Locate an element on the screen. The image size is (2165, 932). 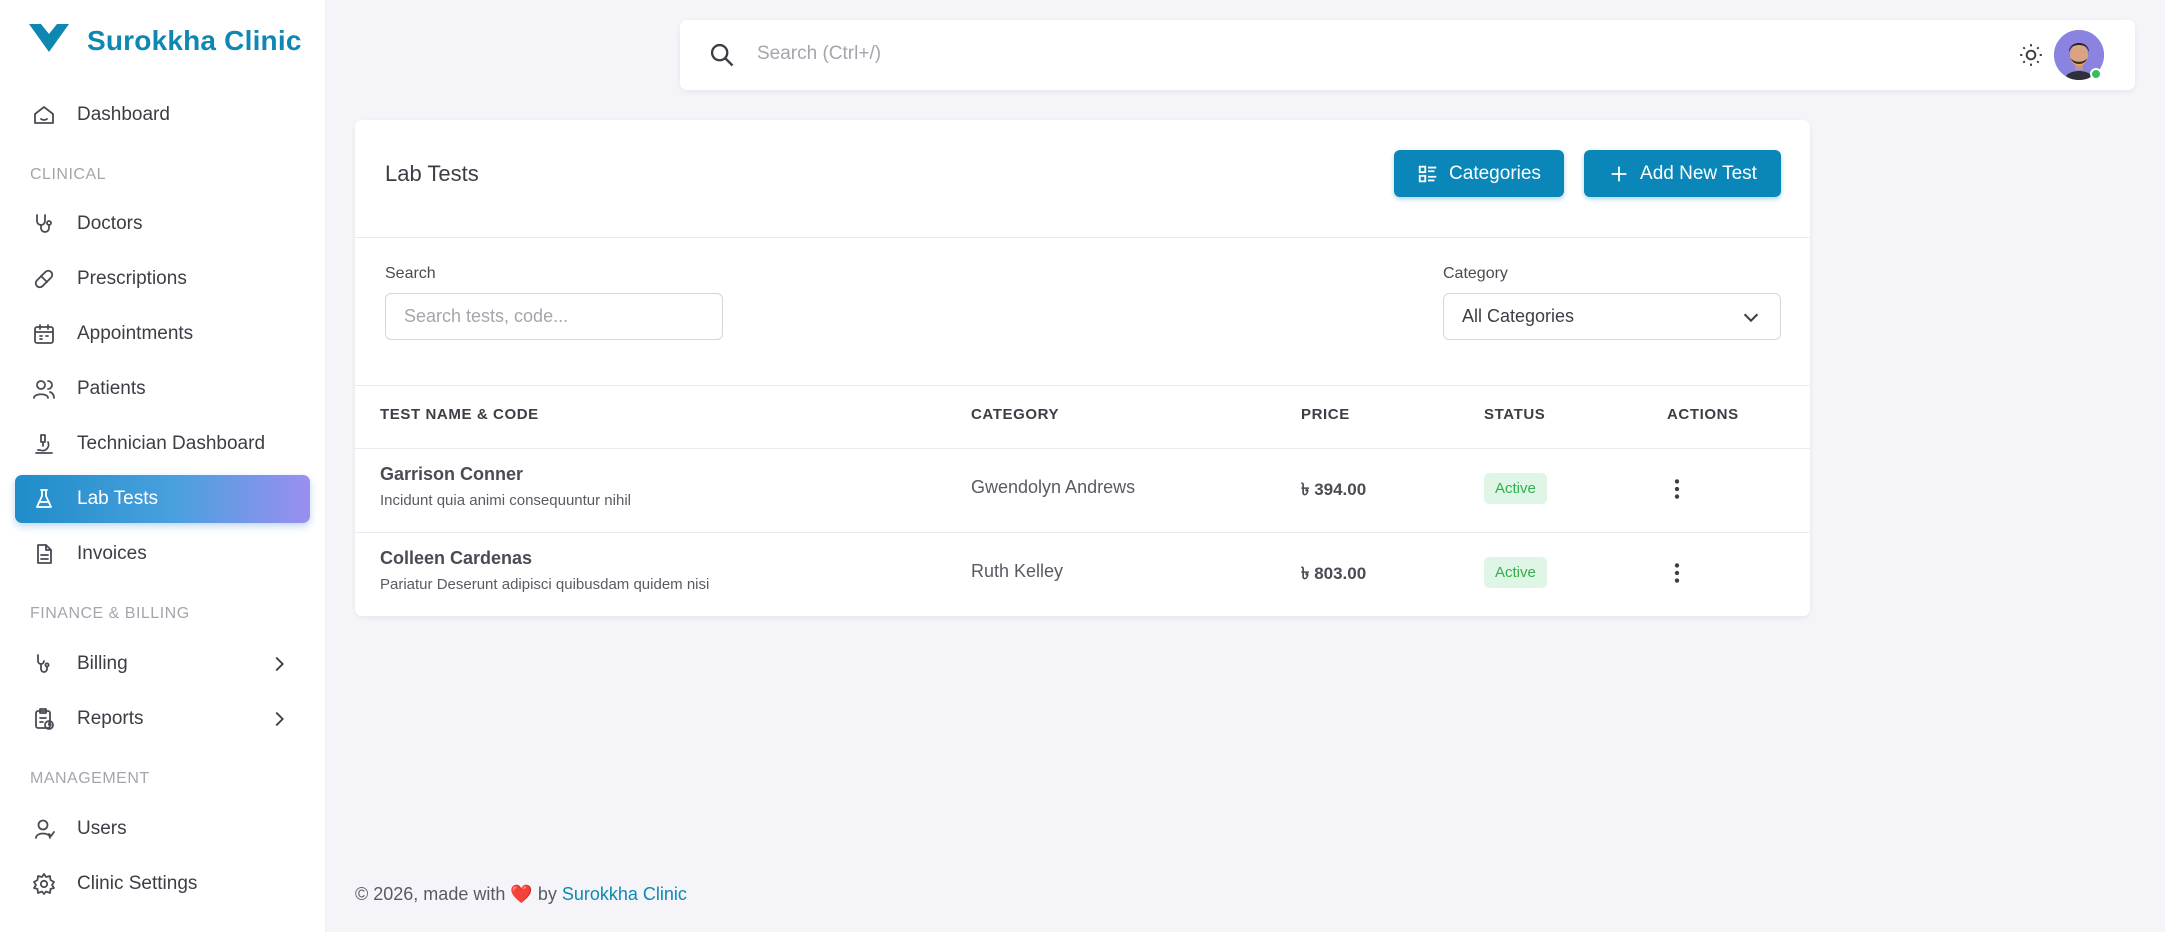
gear-icon is located at coordinates (44, 884).